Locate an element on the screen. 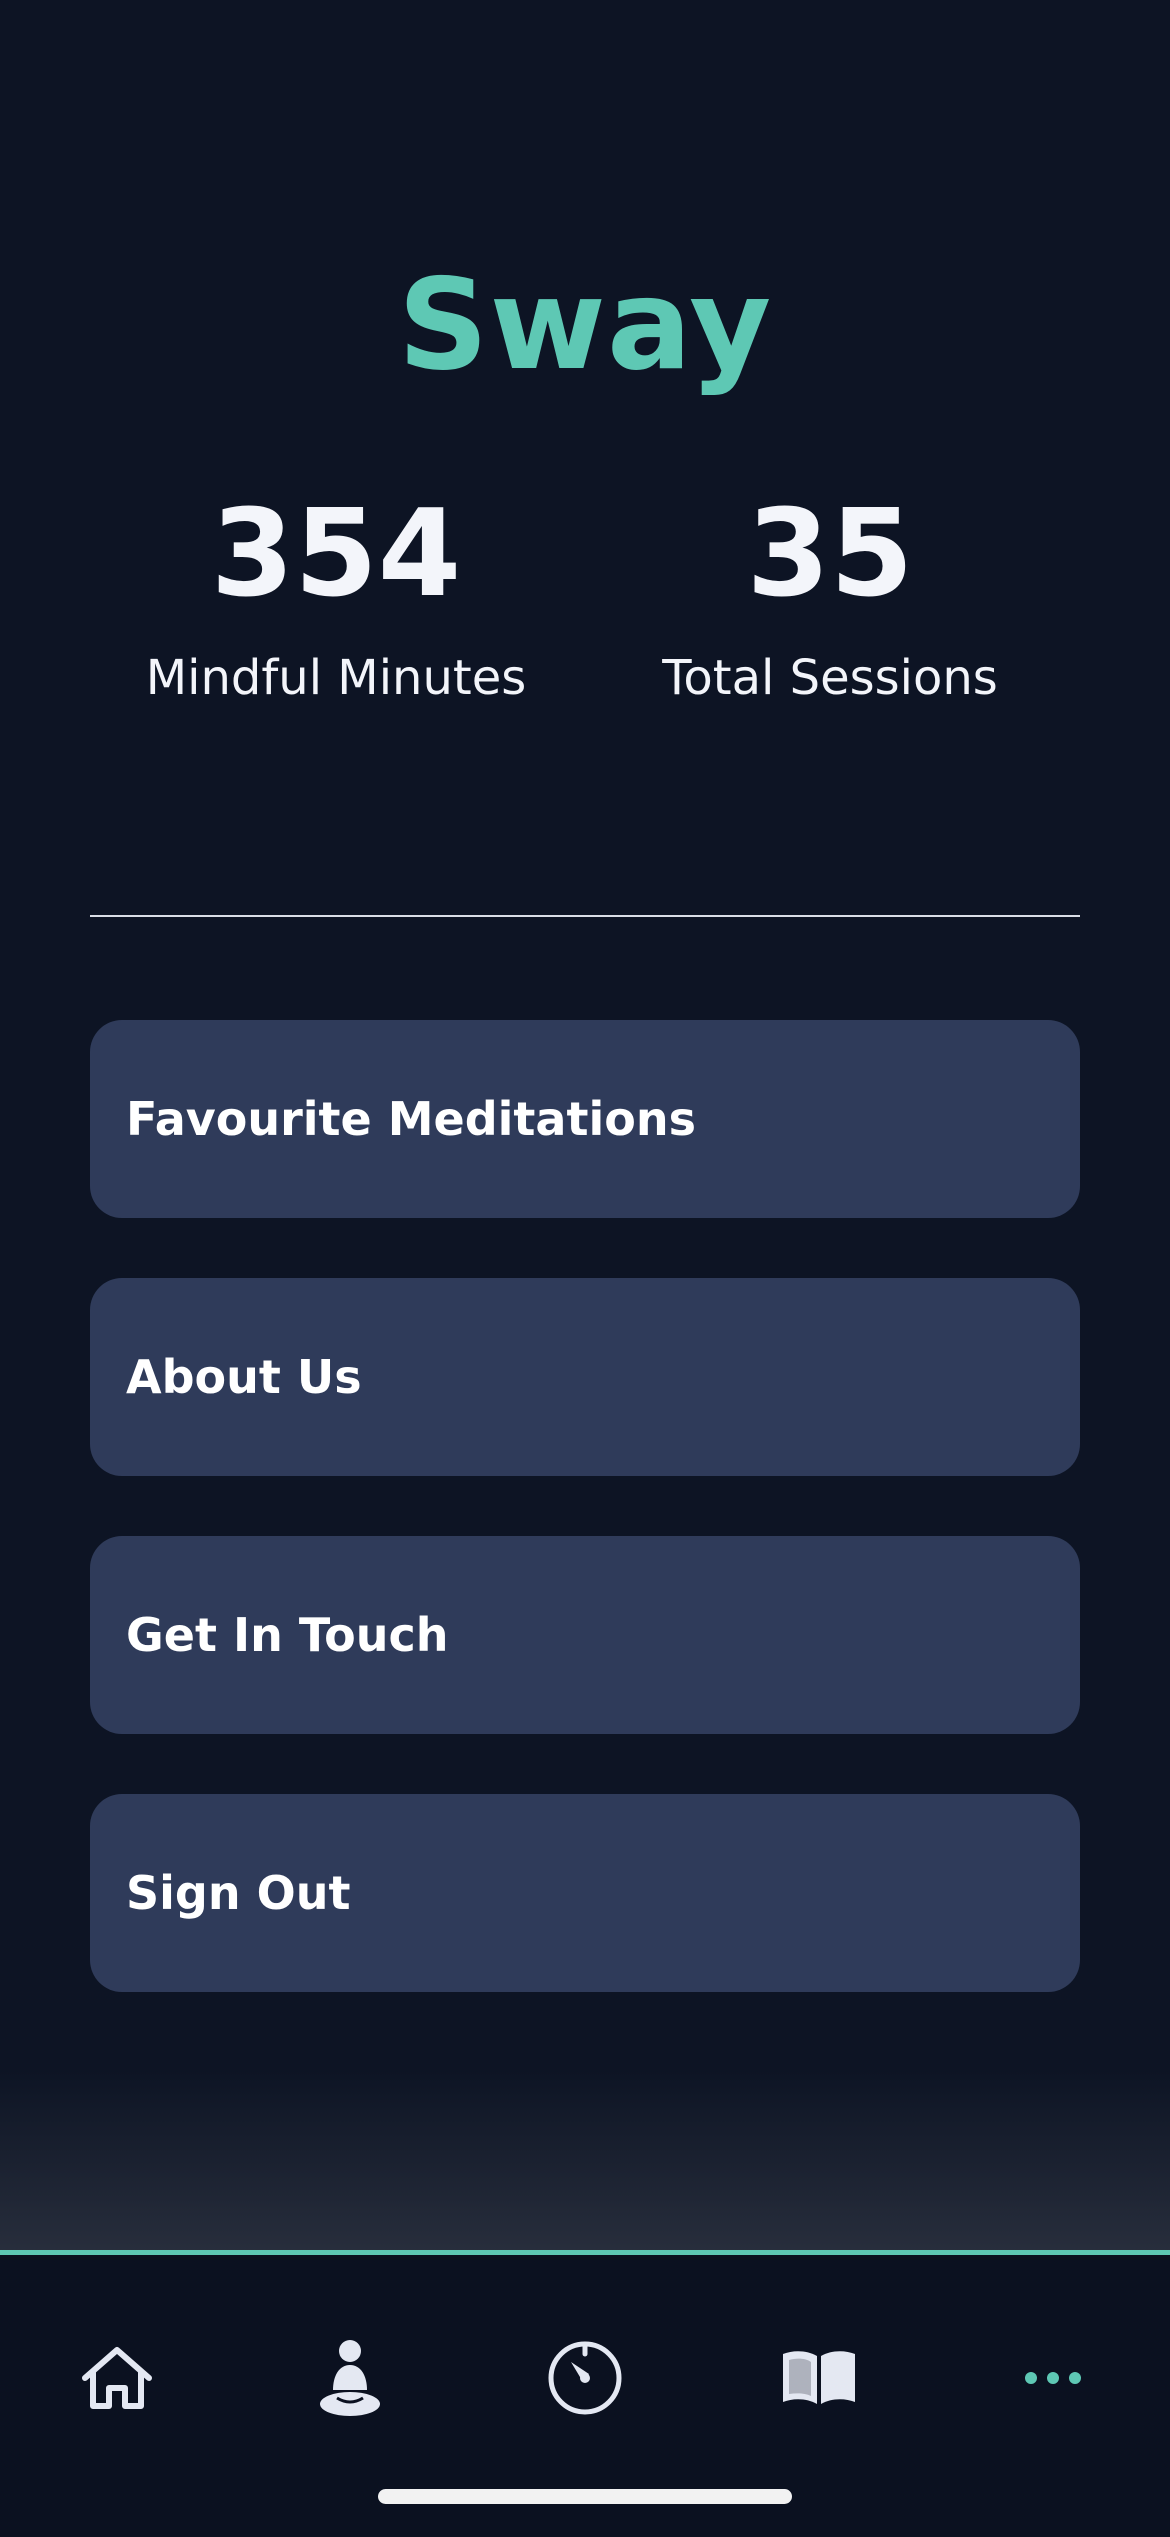 This screenshot has width=1170, height=2537. stat-label: Total Sessions is located at coordinates (830, 678).